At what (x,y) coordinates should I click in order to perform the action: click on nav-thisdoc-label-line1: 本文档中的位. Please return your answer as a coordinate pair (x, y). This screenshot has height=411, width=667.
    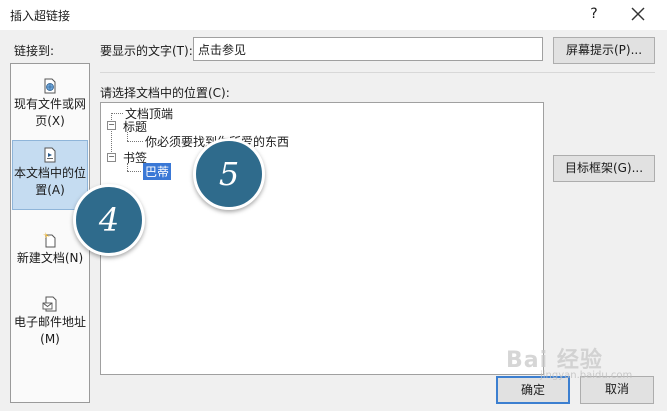
    Looking at the image, I should click on (49, 173).